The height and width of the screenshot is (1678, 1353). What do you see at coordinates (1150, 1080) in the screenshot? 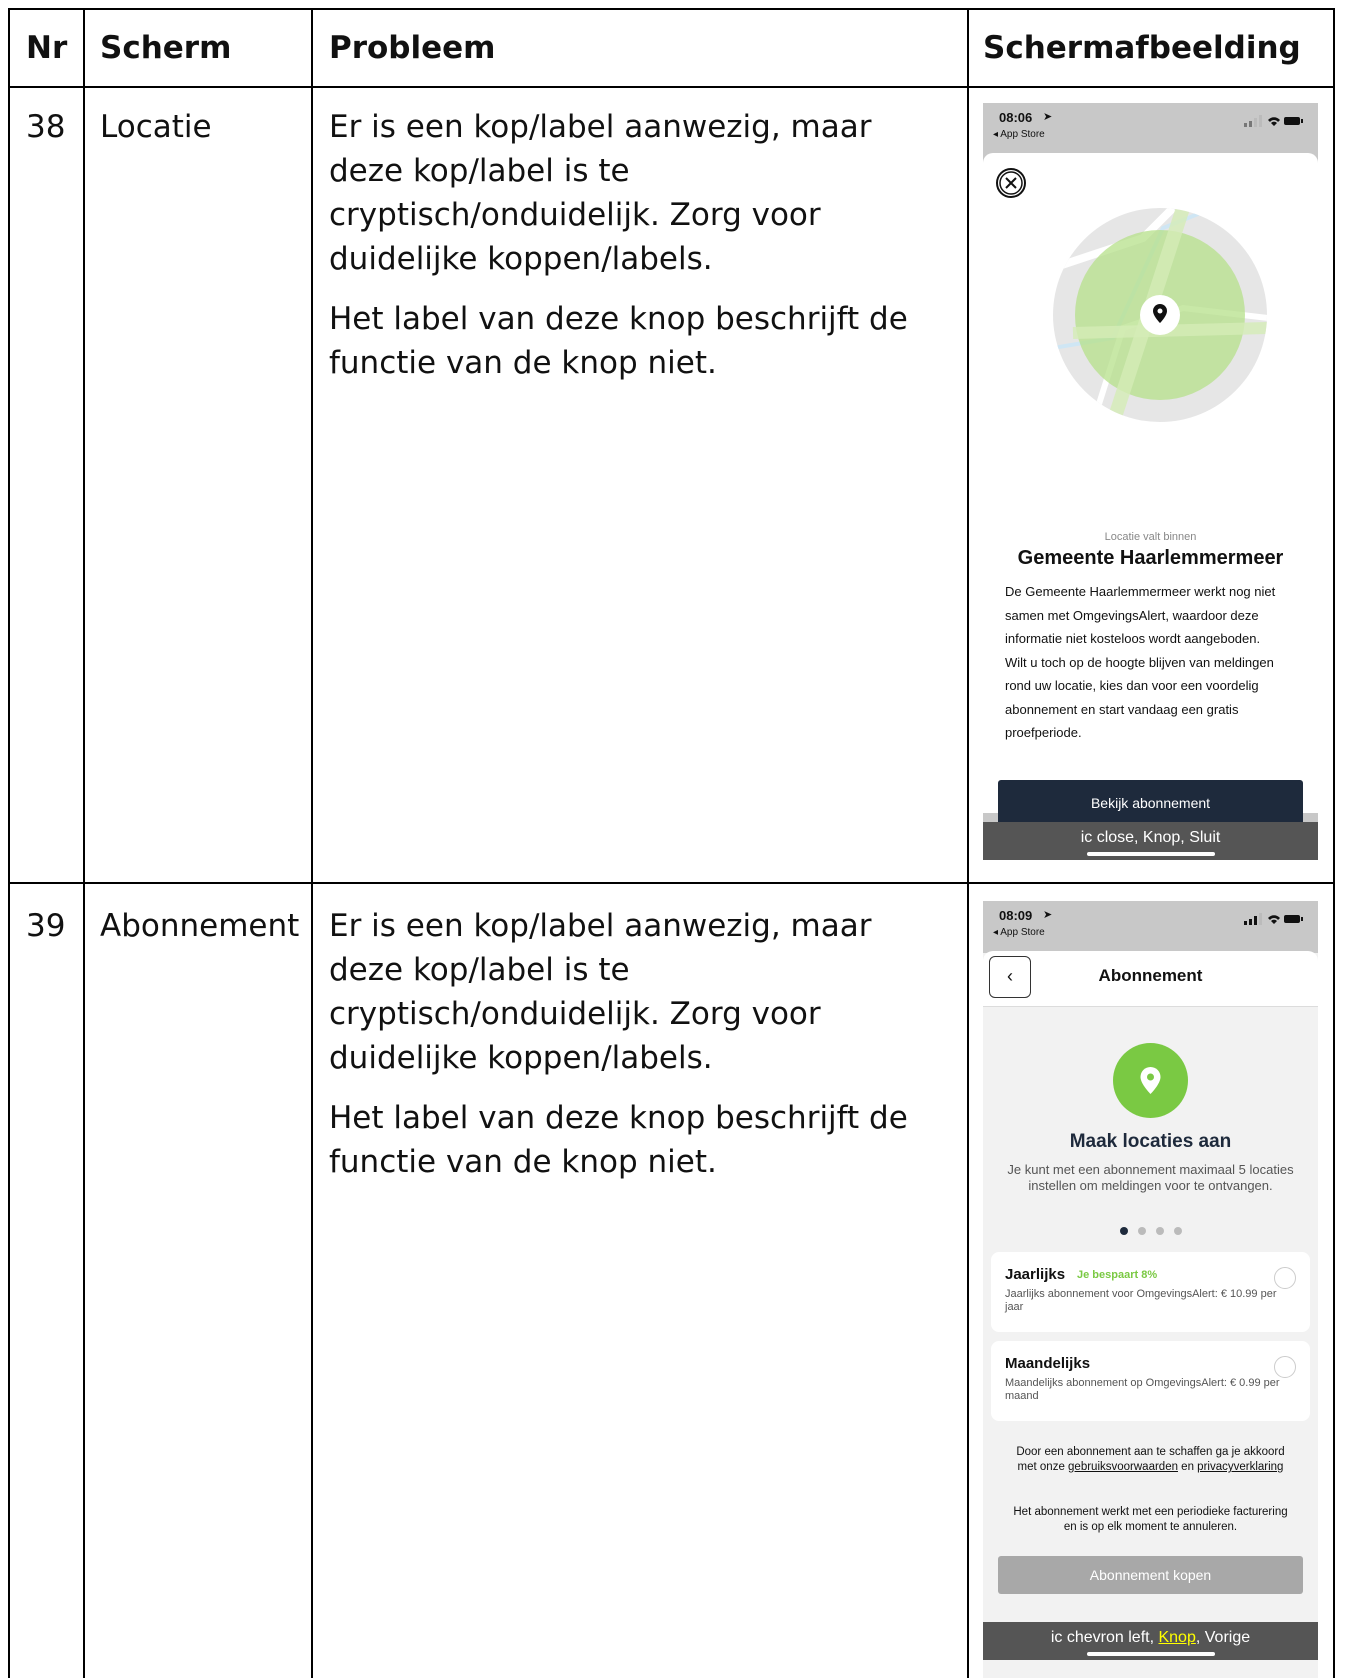
I see `location-pin-icon` at bounding box center [1150, 1080].